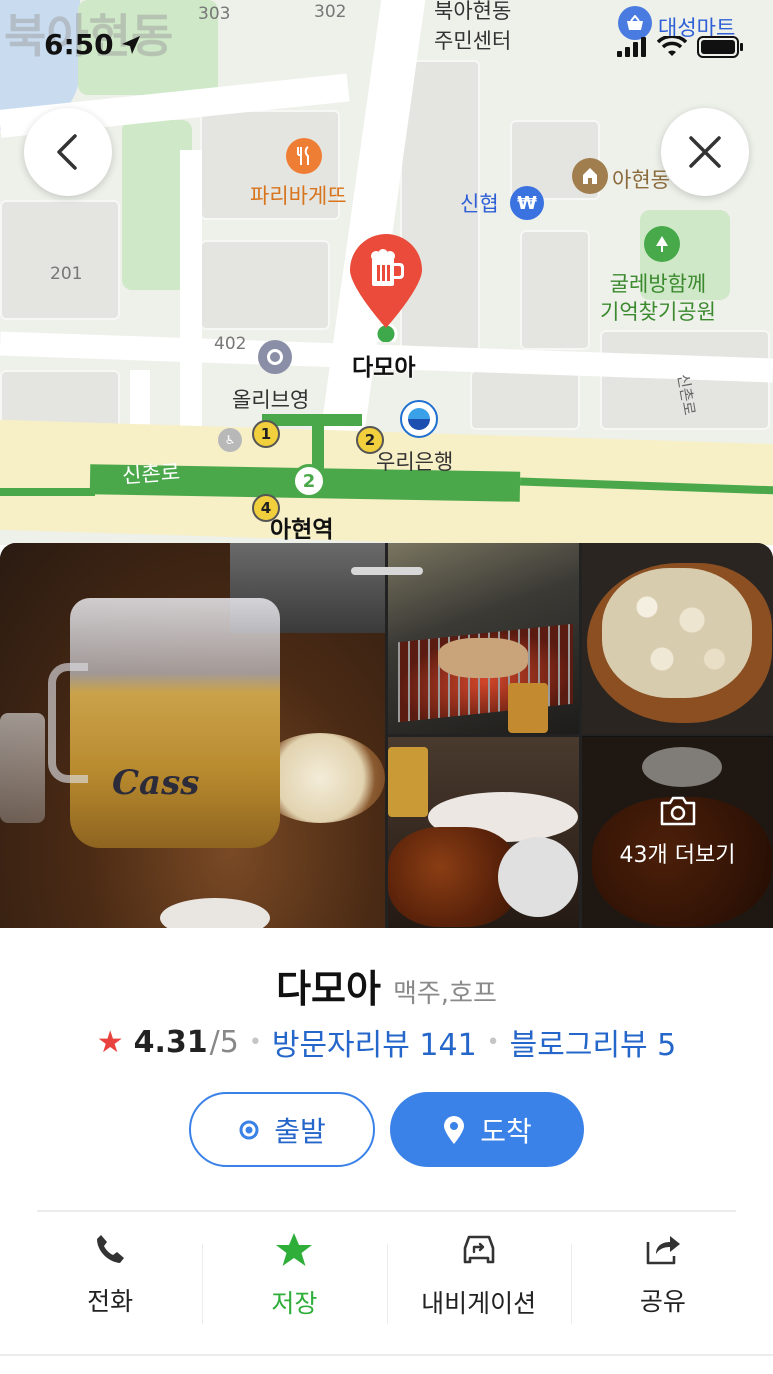 The width and height of the screenshot is (773, 1374). Describe the element at coordinates (309, 481) in the screenshot. I see `subway-line-2-icon: 2` at that location.